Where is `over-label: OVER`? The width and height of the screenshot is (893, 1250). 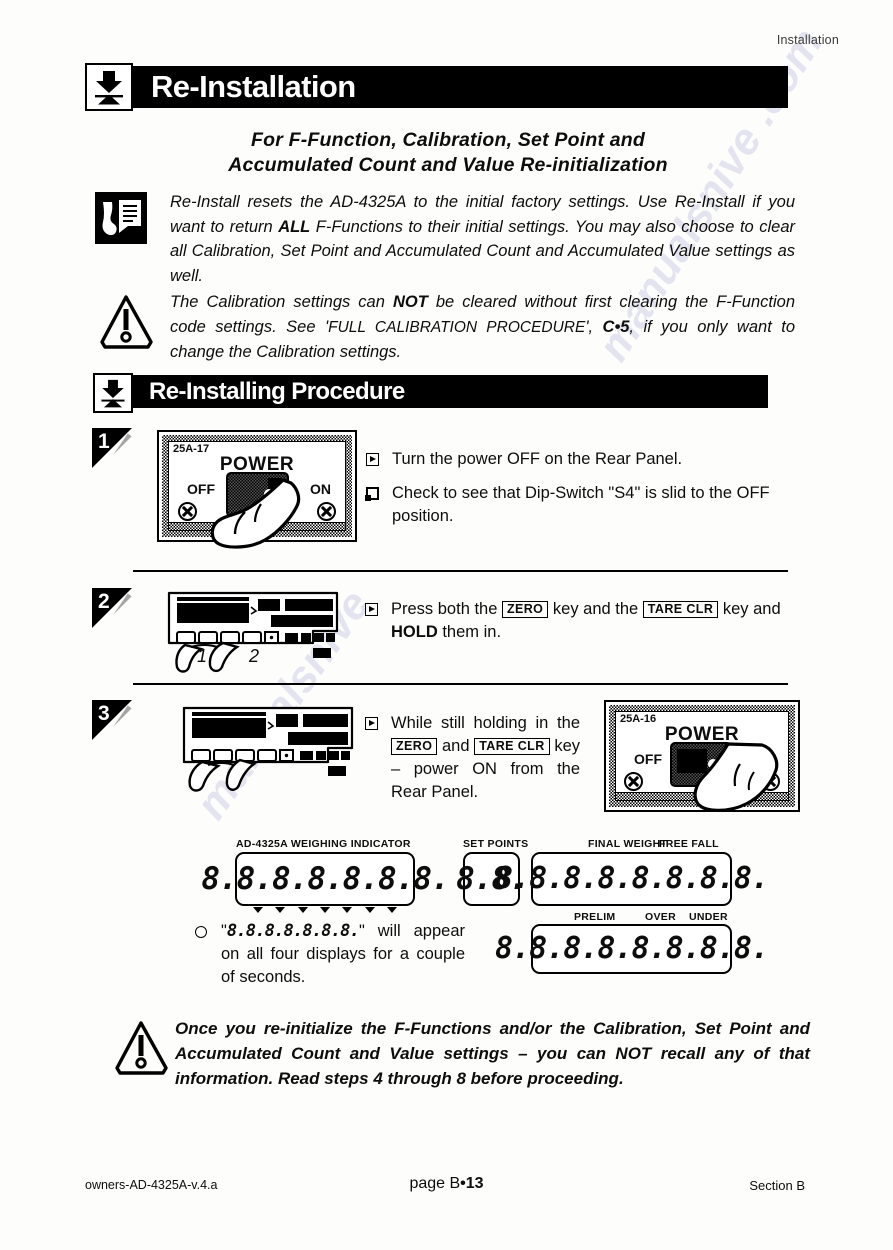 over-label: OVER is located at coordinates (660, 917).